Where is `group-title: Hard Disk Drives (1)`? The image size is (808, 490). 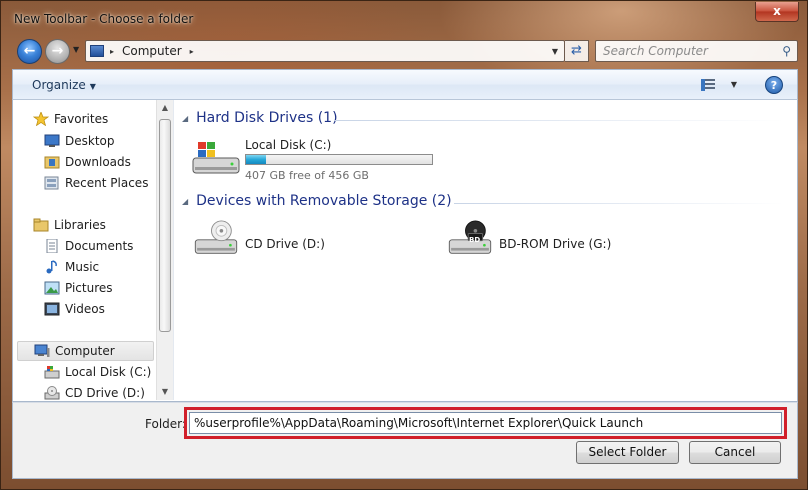
group-title: Hard Disk Drives (1) is located at coordinates (267, 118).